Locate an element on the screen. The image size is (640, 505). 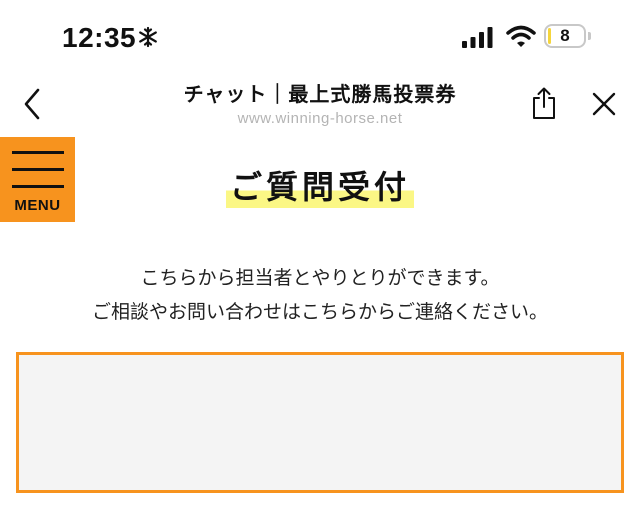
cellular-signal-icon is located at coordinates (477, 37).